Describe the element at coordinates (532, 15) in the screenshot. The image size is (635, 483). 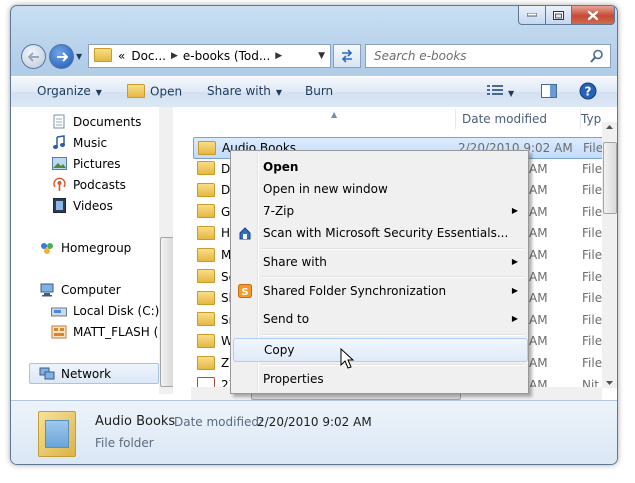
I see `minimize-button` at that location.